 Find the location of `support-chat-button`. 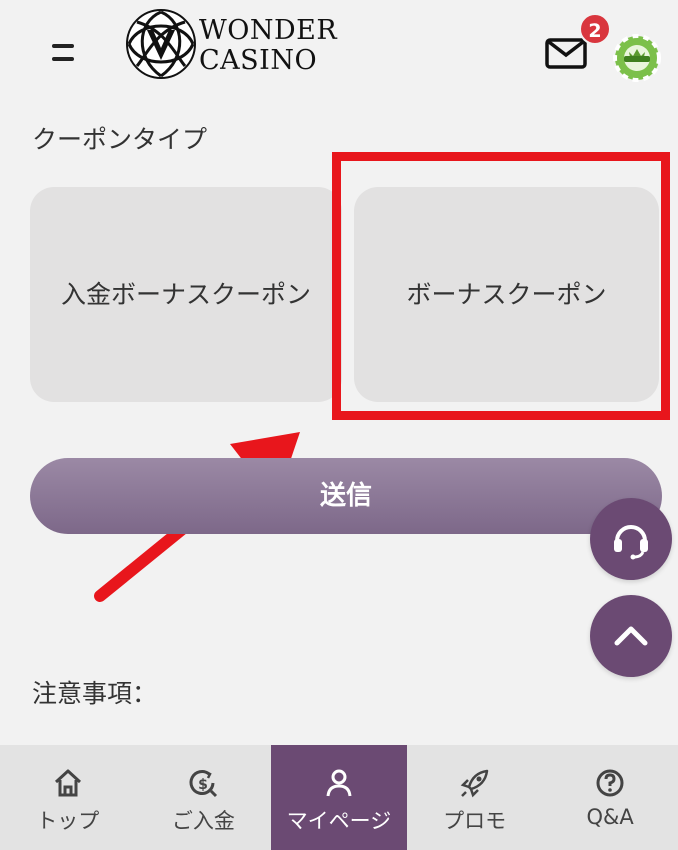

support-chat-button is located at coordinates (631, 539).